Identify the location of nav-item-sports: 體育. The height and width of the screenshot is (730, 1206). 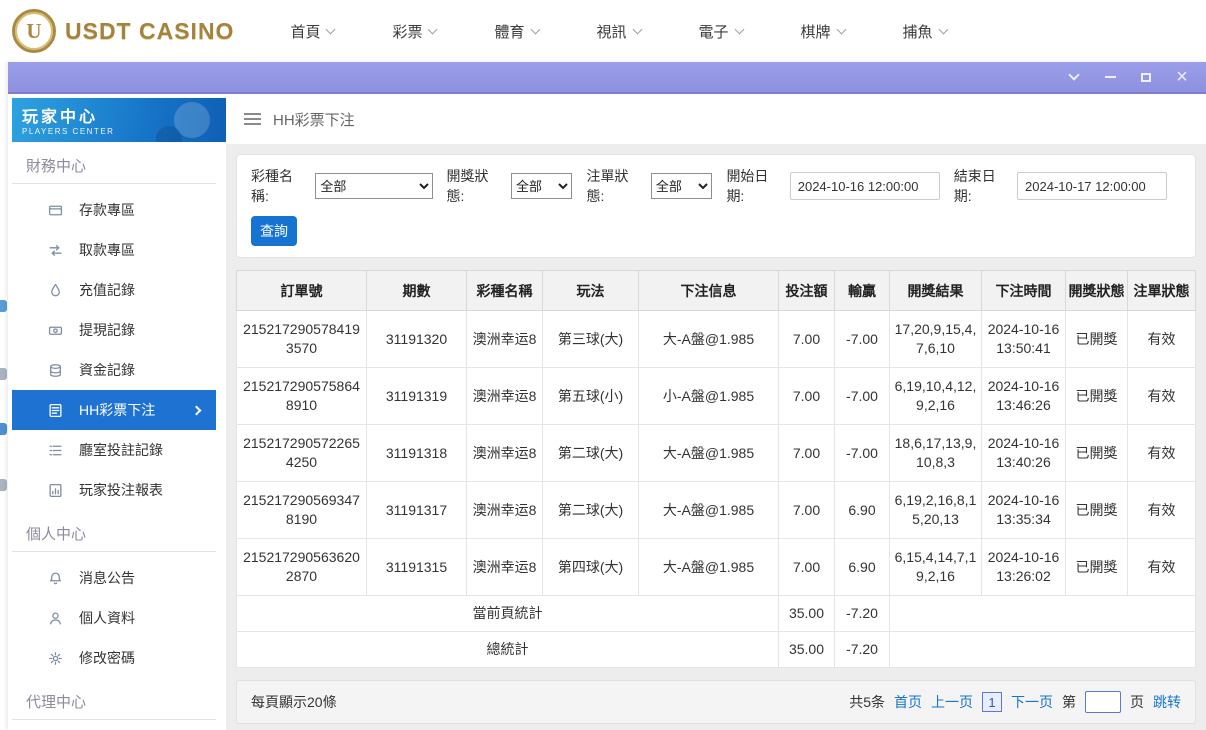
(517, 31).